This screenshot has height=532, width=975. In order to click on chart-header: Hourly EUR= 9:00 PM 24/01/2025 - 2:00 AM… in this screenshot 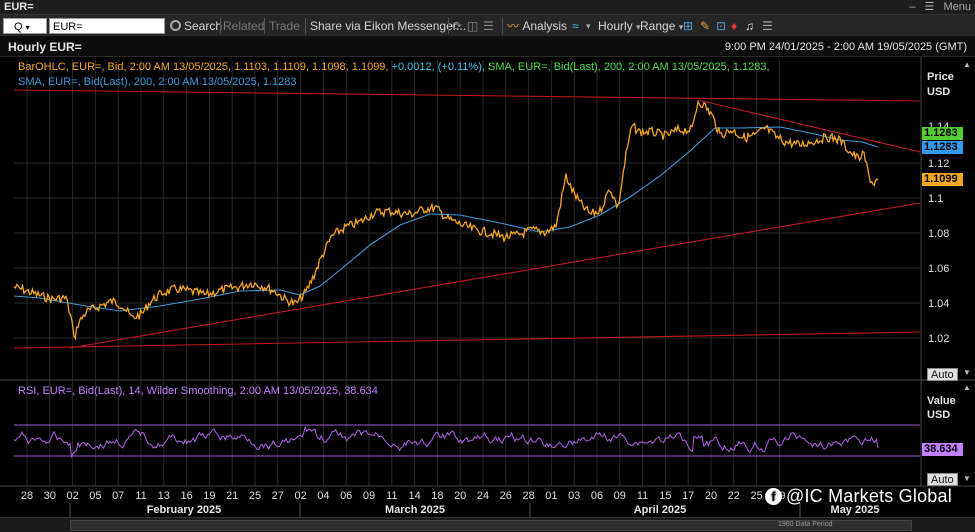, I will do `click(487, 47)`.